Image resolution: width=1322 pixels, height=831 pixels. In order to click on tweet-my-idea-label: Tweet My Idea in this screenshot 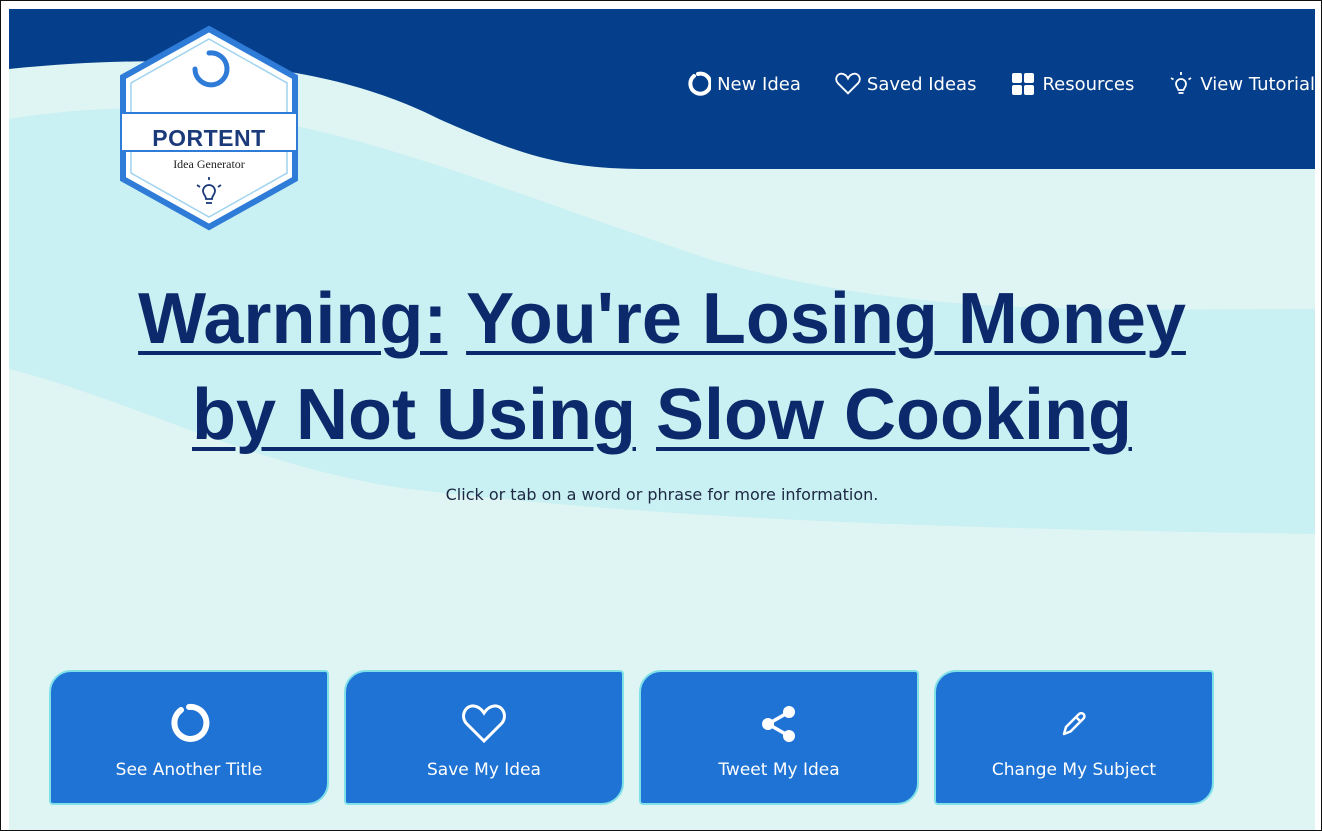, I will do `click(779, 770)`.